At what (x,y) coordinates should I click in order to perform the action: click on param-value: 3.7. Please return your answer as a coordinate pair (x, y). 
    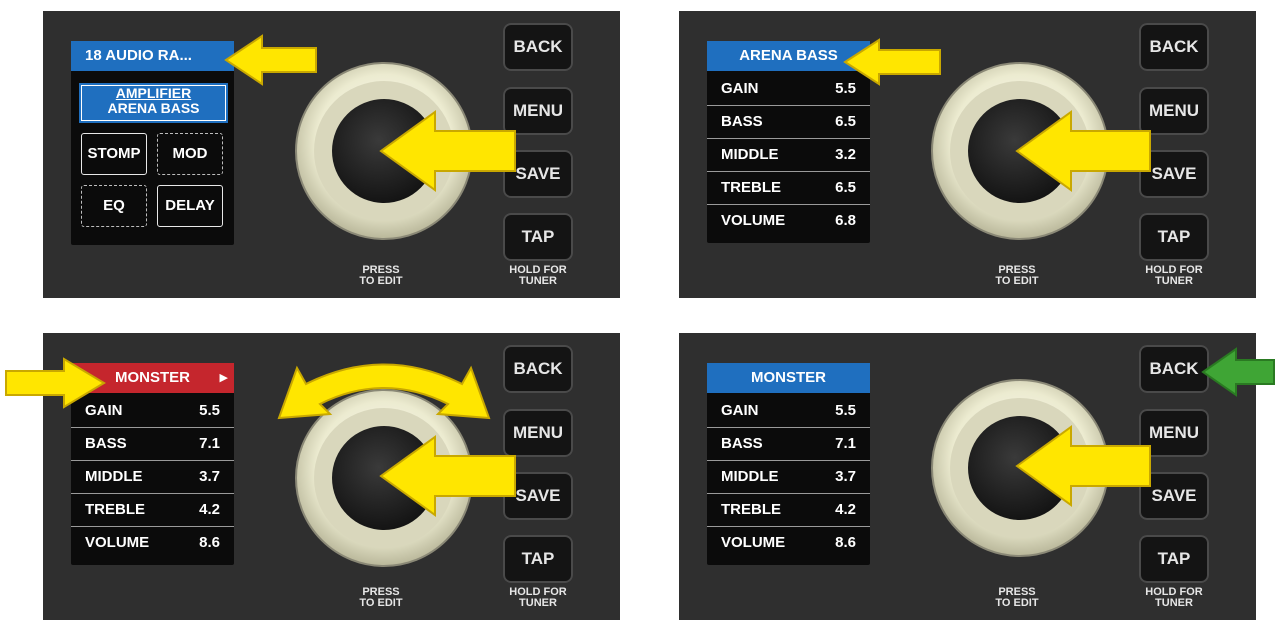
    Looking at the image, I should click on (209, 476).